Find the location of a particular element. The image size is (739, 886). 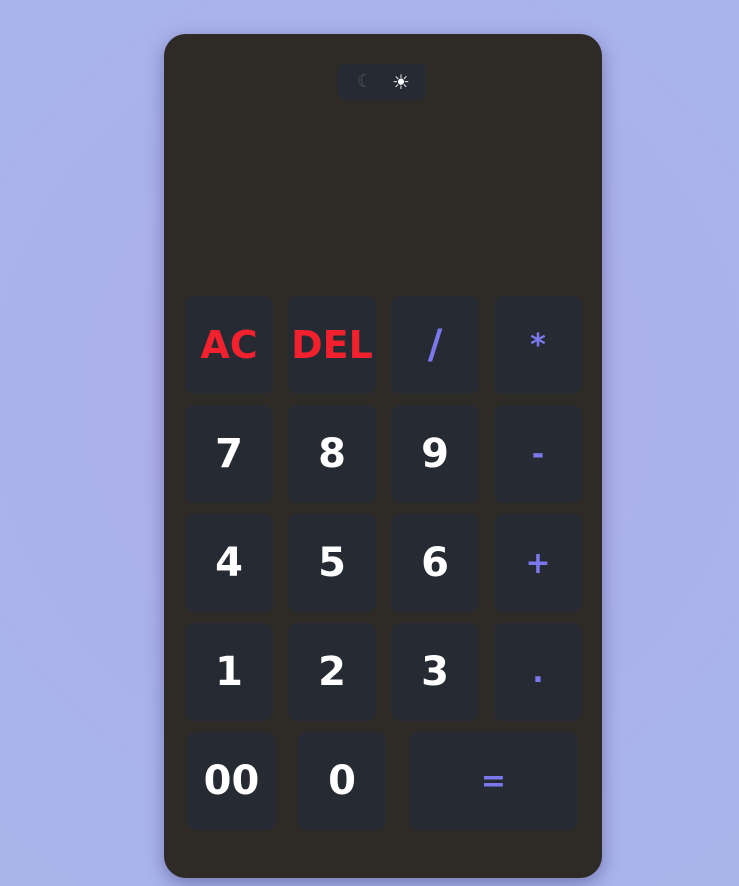

digit-8-button: 8 is located at coordinates (332, 454).